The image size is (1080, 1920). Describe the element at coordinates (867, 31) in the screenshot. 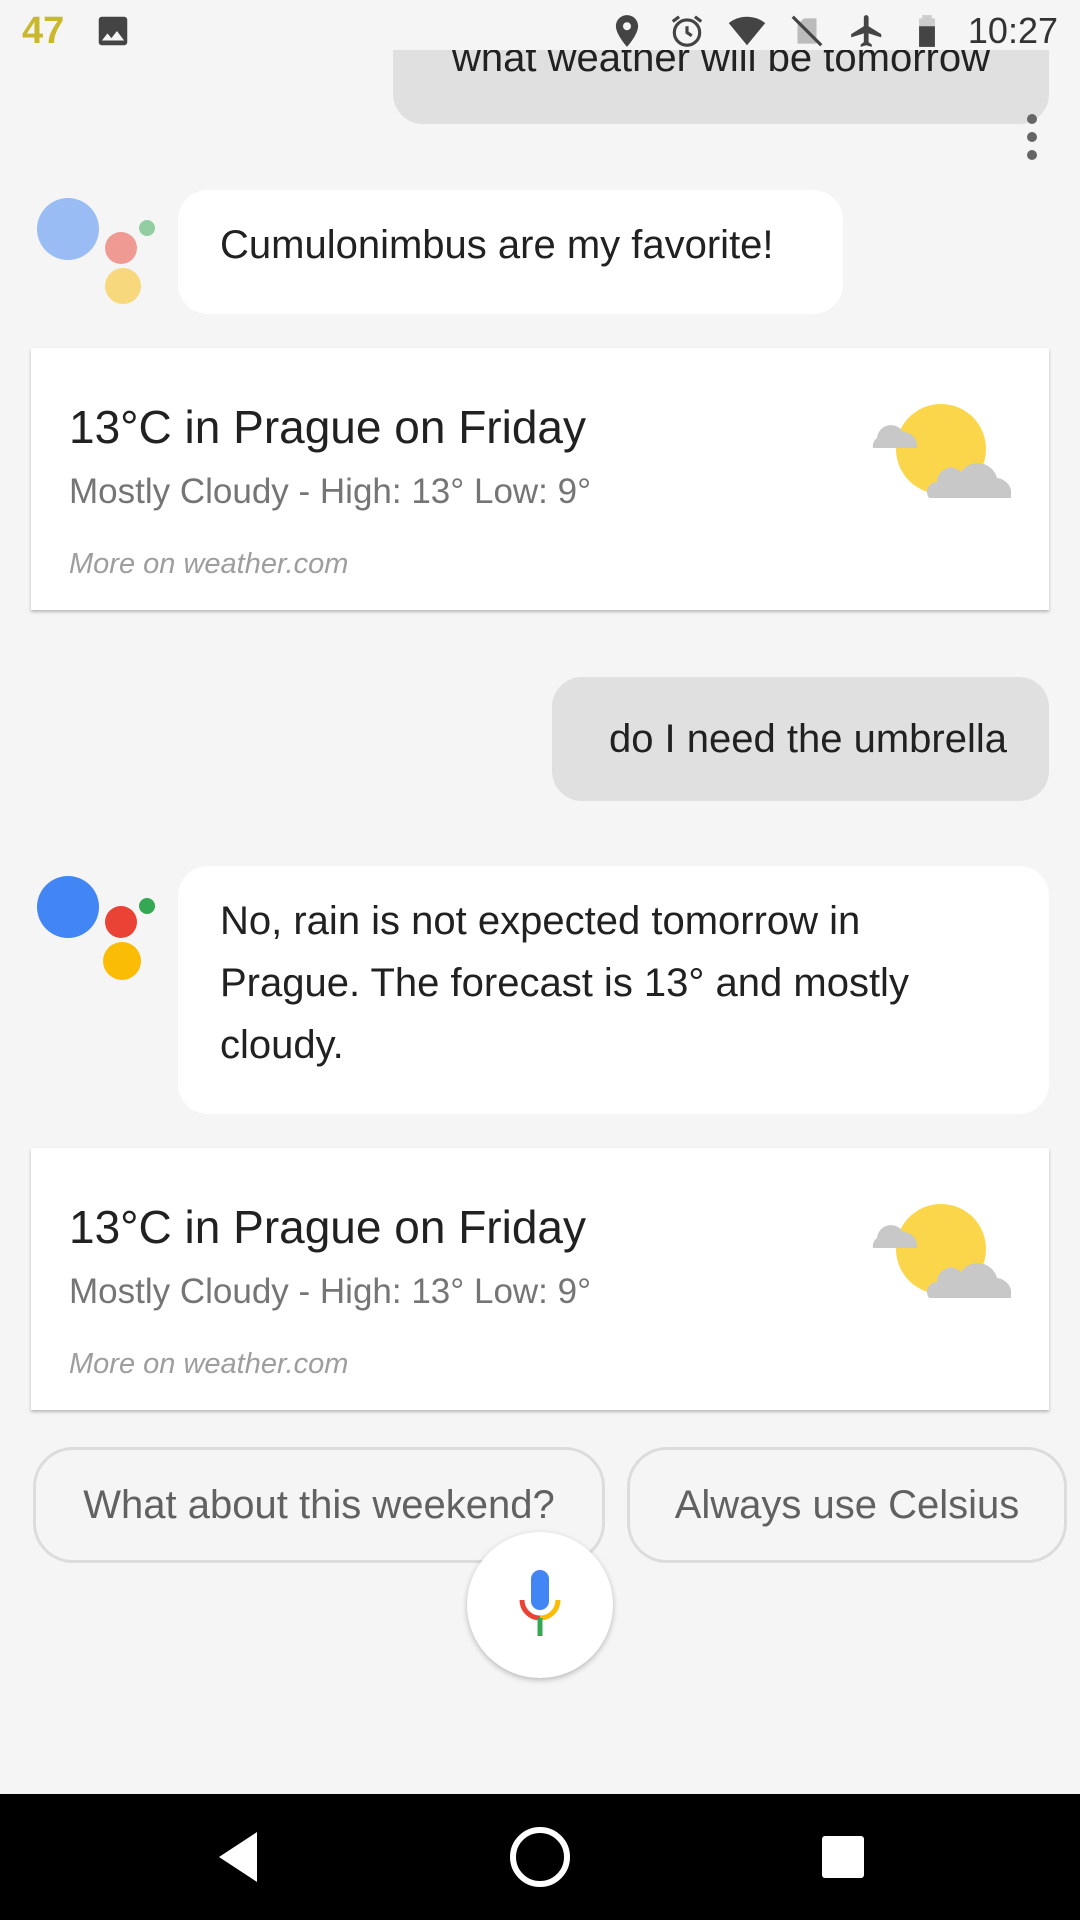

I see `airplane-icon` at that location.